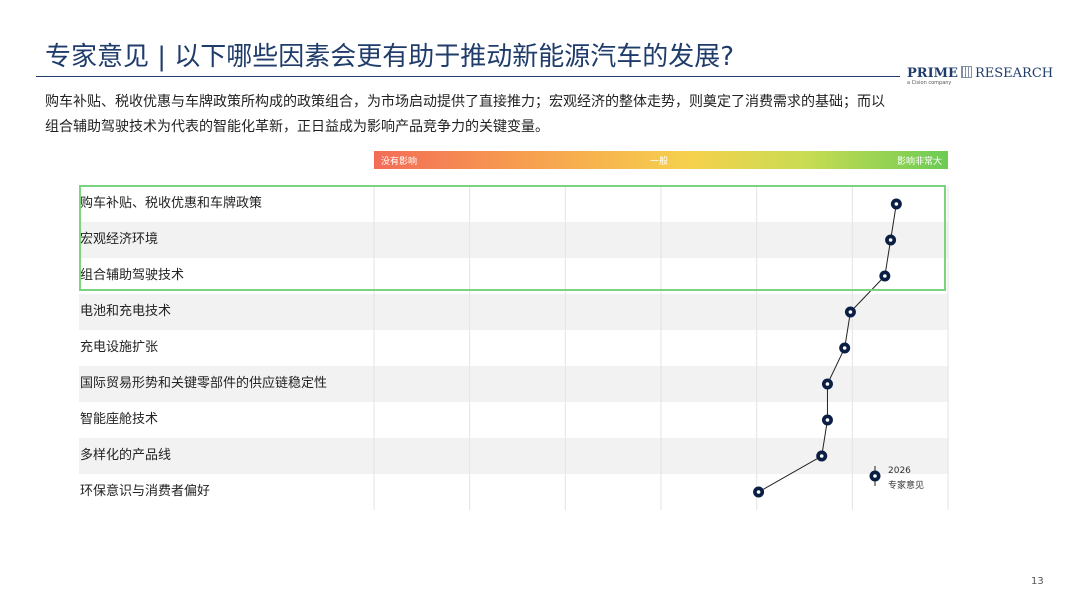 The image size is (1080, 608). I want to click on page-number: 13, so click(1037, 581).